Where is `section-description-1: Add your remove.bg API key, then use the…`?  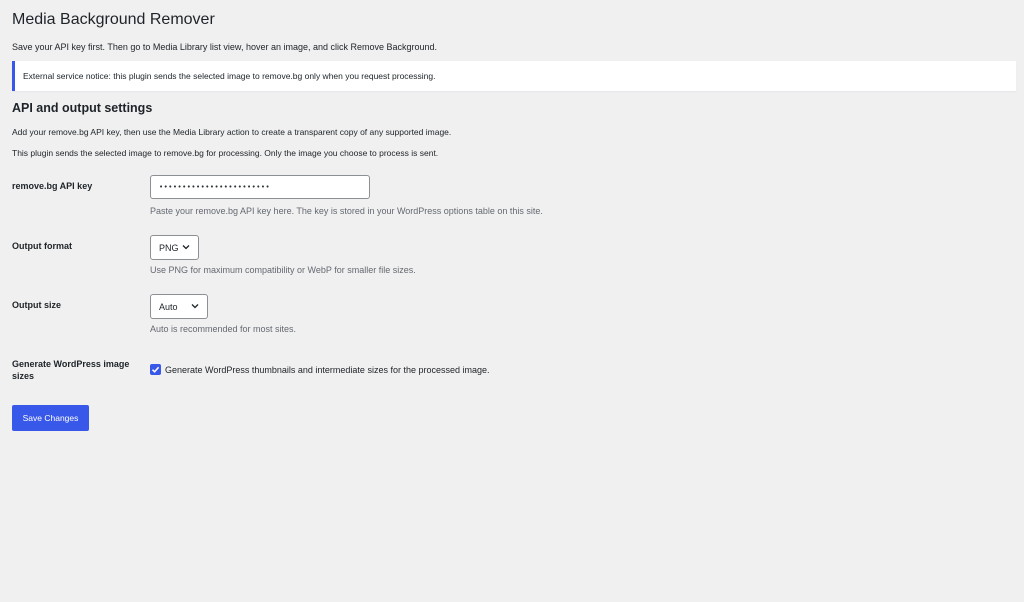
section-description-1: Add your remove.bg API key, then use the… is located at coordinates (232, 132).